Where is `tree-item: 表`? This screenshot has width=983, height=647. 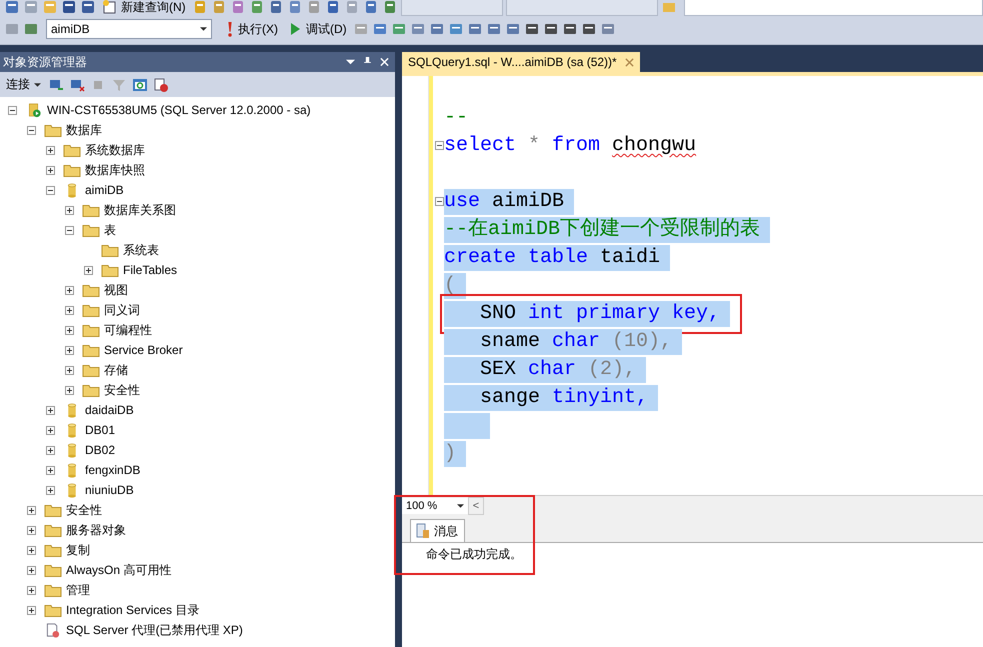 tree-item: 表 is located at coordinates (110, 230).